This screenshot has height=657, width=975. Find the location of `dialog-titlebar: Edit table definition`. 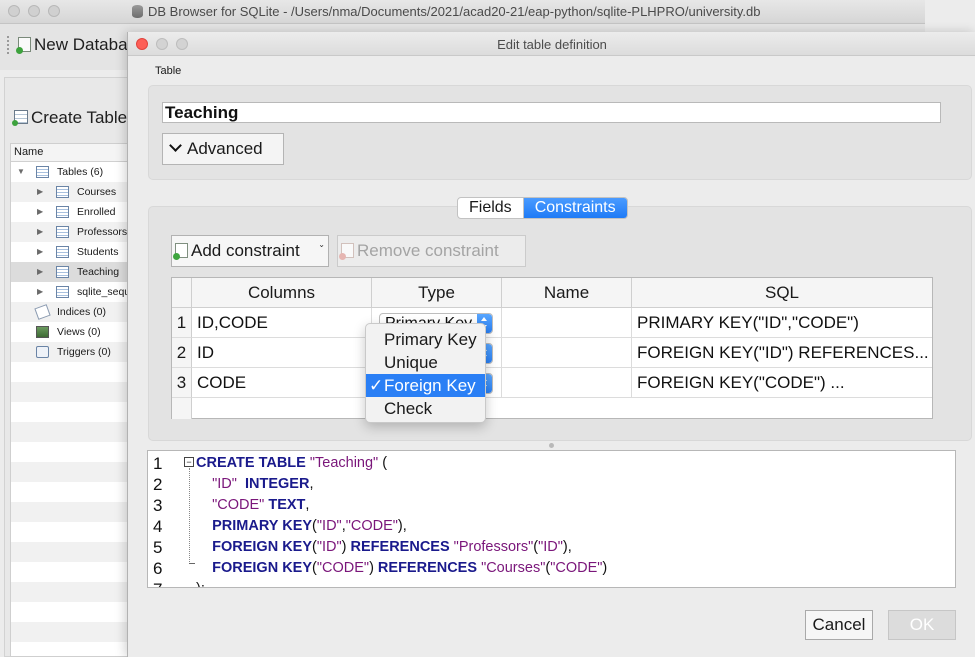

dialog-titlebar: Edit table definition is located at coordinates (551, 44).